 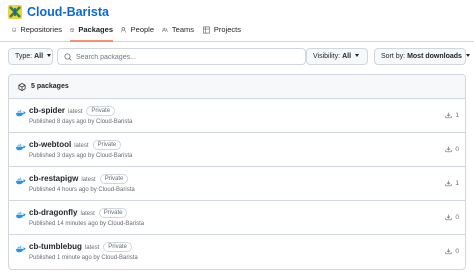 I want to click on search-field, so click(x=181, y=56).